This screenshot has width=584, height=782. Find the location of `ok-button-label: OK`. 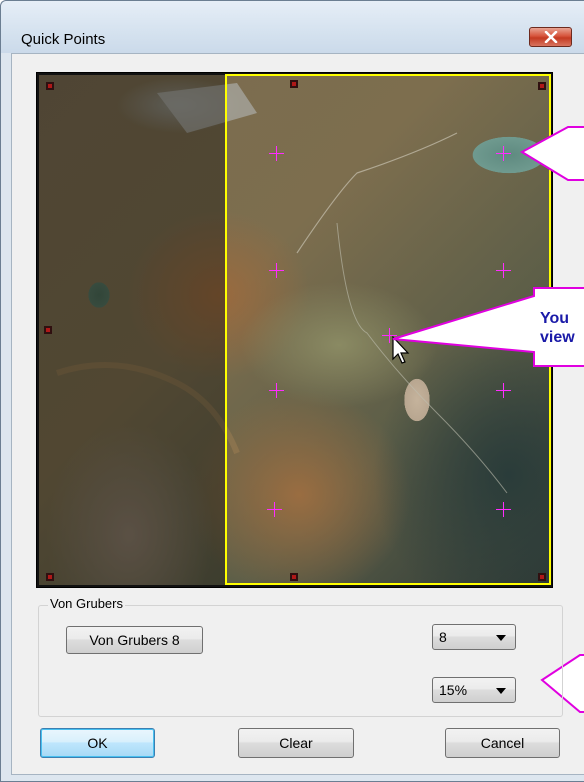

ok-button-label: OK is located at coordinates (97, 743).